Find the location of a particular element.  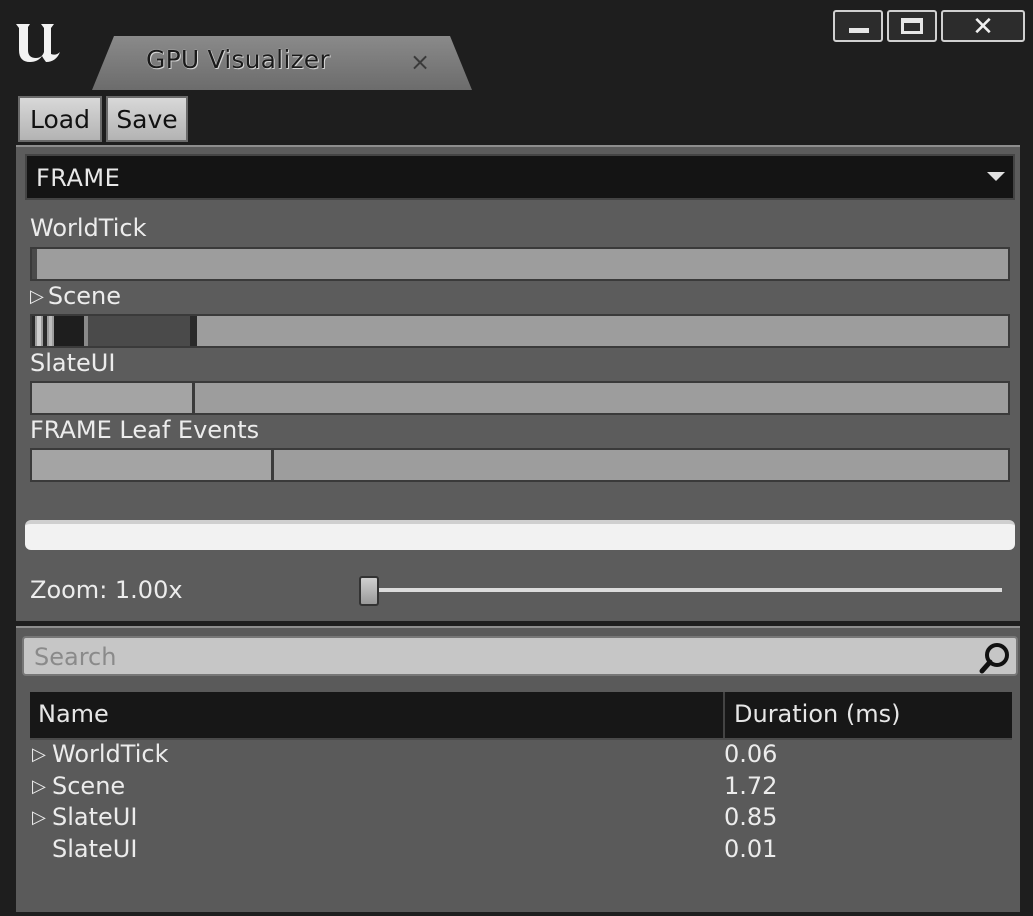

column-header-name: Name is located at coordinates (73, 714).